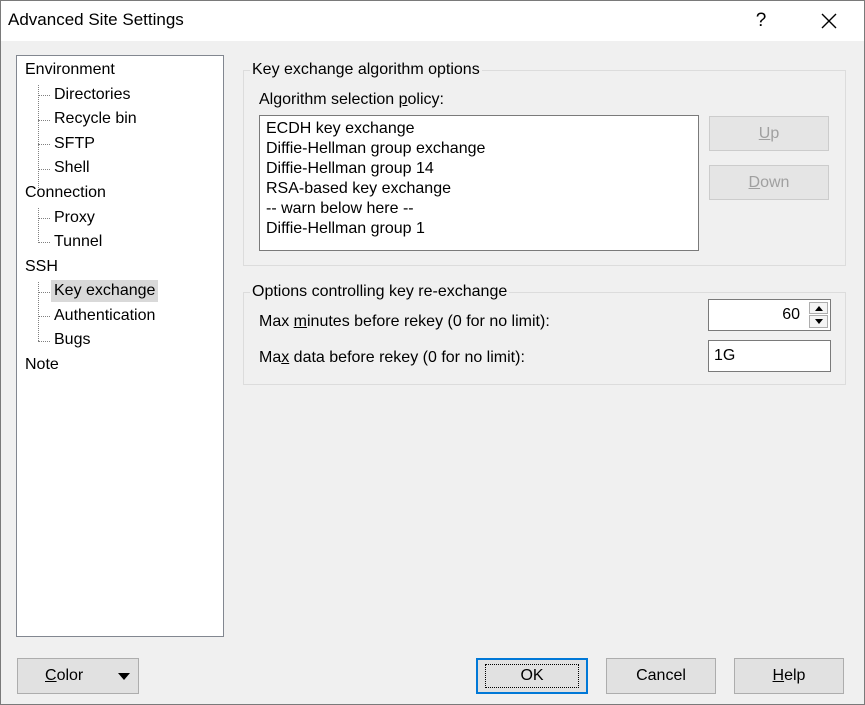  Describe the element at coordinates (72, 168) in the screenshot. I see `tree-item-shell: Shell` at that location.